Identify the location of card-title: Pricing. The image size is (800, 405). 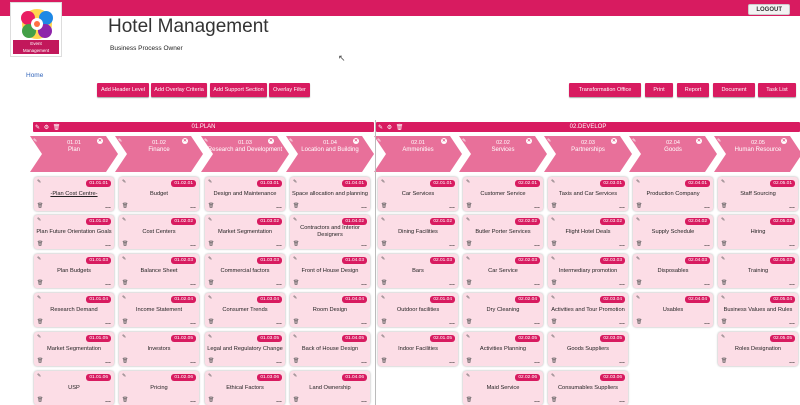
(159, 388).